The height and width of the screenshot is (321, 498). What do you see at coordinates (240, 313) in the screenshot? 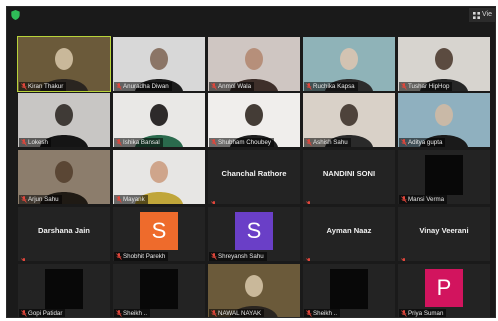
I see `participant-name: NAWAL NAYAK` at bounding box center [240, 313].